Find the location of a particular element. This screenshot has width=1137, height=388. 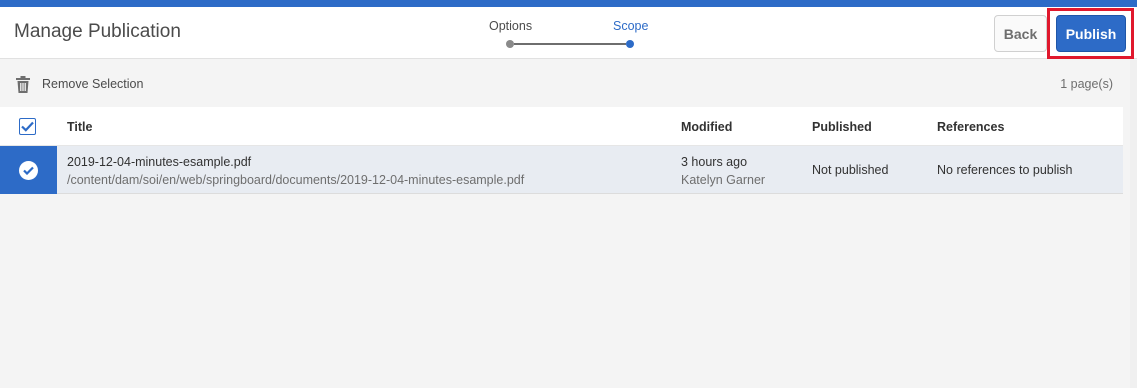

back-button: Back is located at coordinates (1020, 33).